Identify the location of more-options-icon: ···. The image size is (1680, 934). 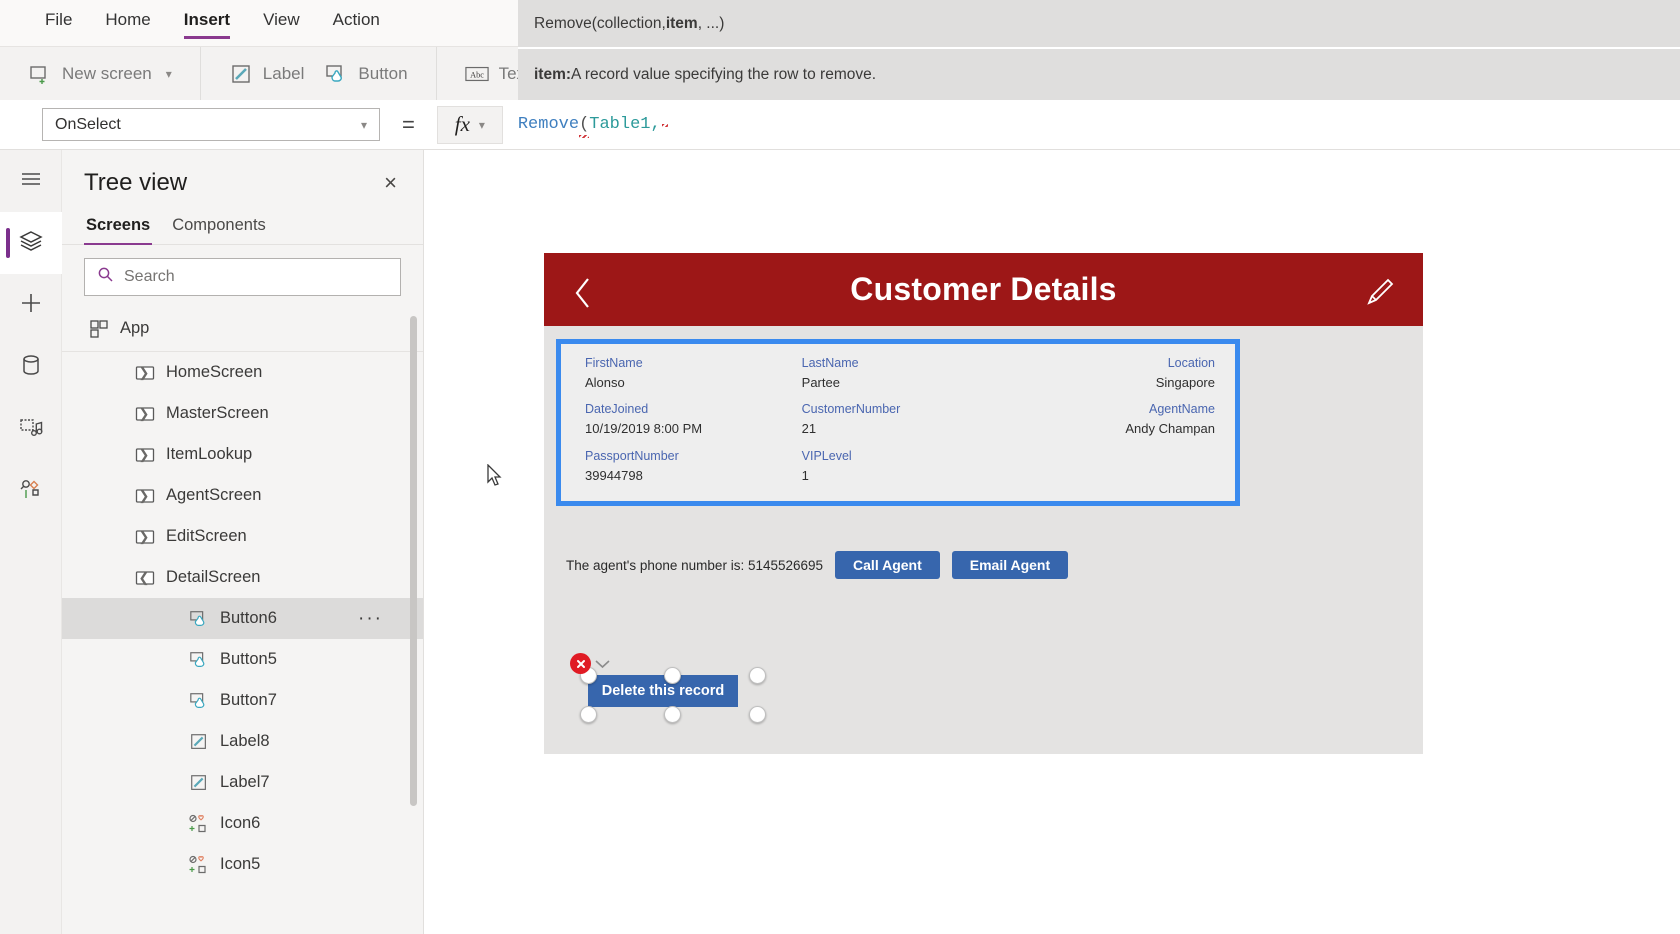
(370, 619).